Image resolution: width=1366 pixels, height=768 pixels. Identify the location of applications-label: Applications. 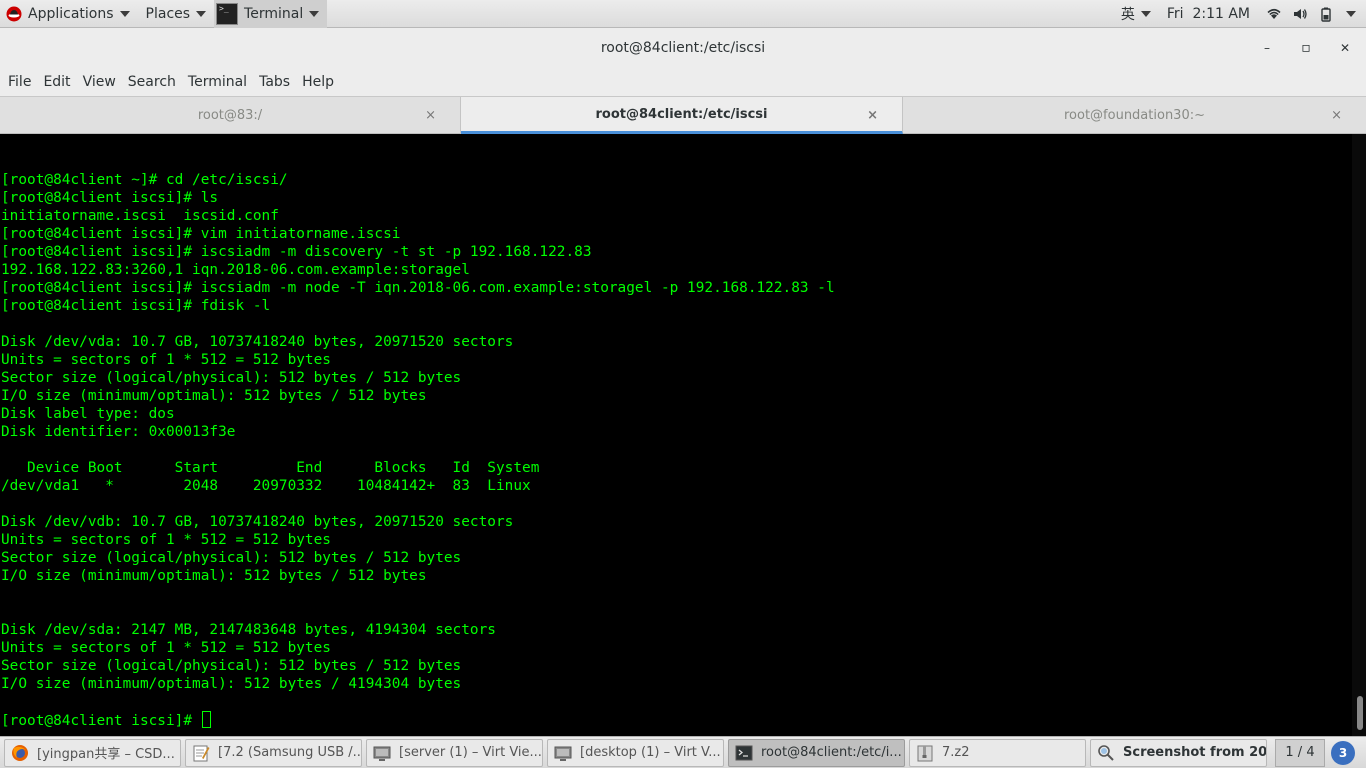
(71, 13).